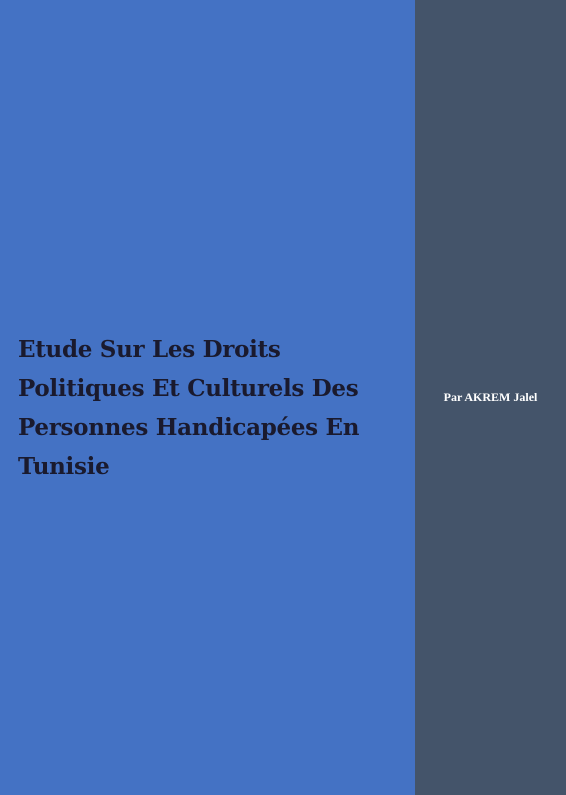 Image resolution: width=566 pixels, height=795 pixels. What do you see at coordinates (64, 466) in the screenshot?
I see `cover-title-line-4: Tunisie` at bounding box center [64, 466].